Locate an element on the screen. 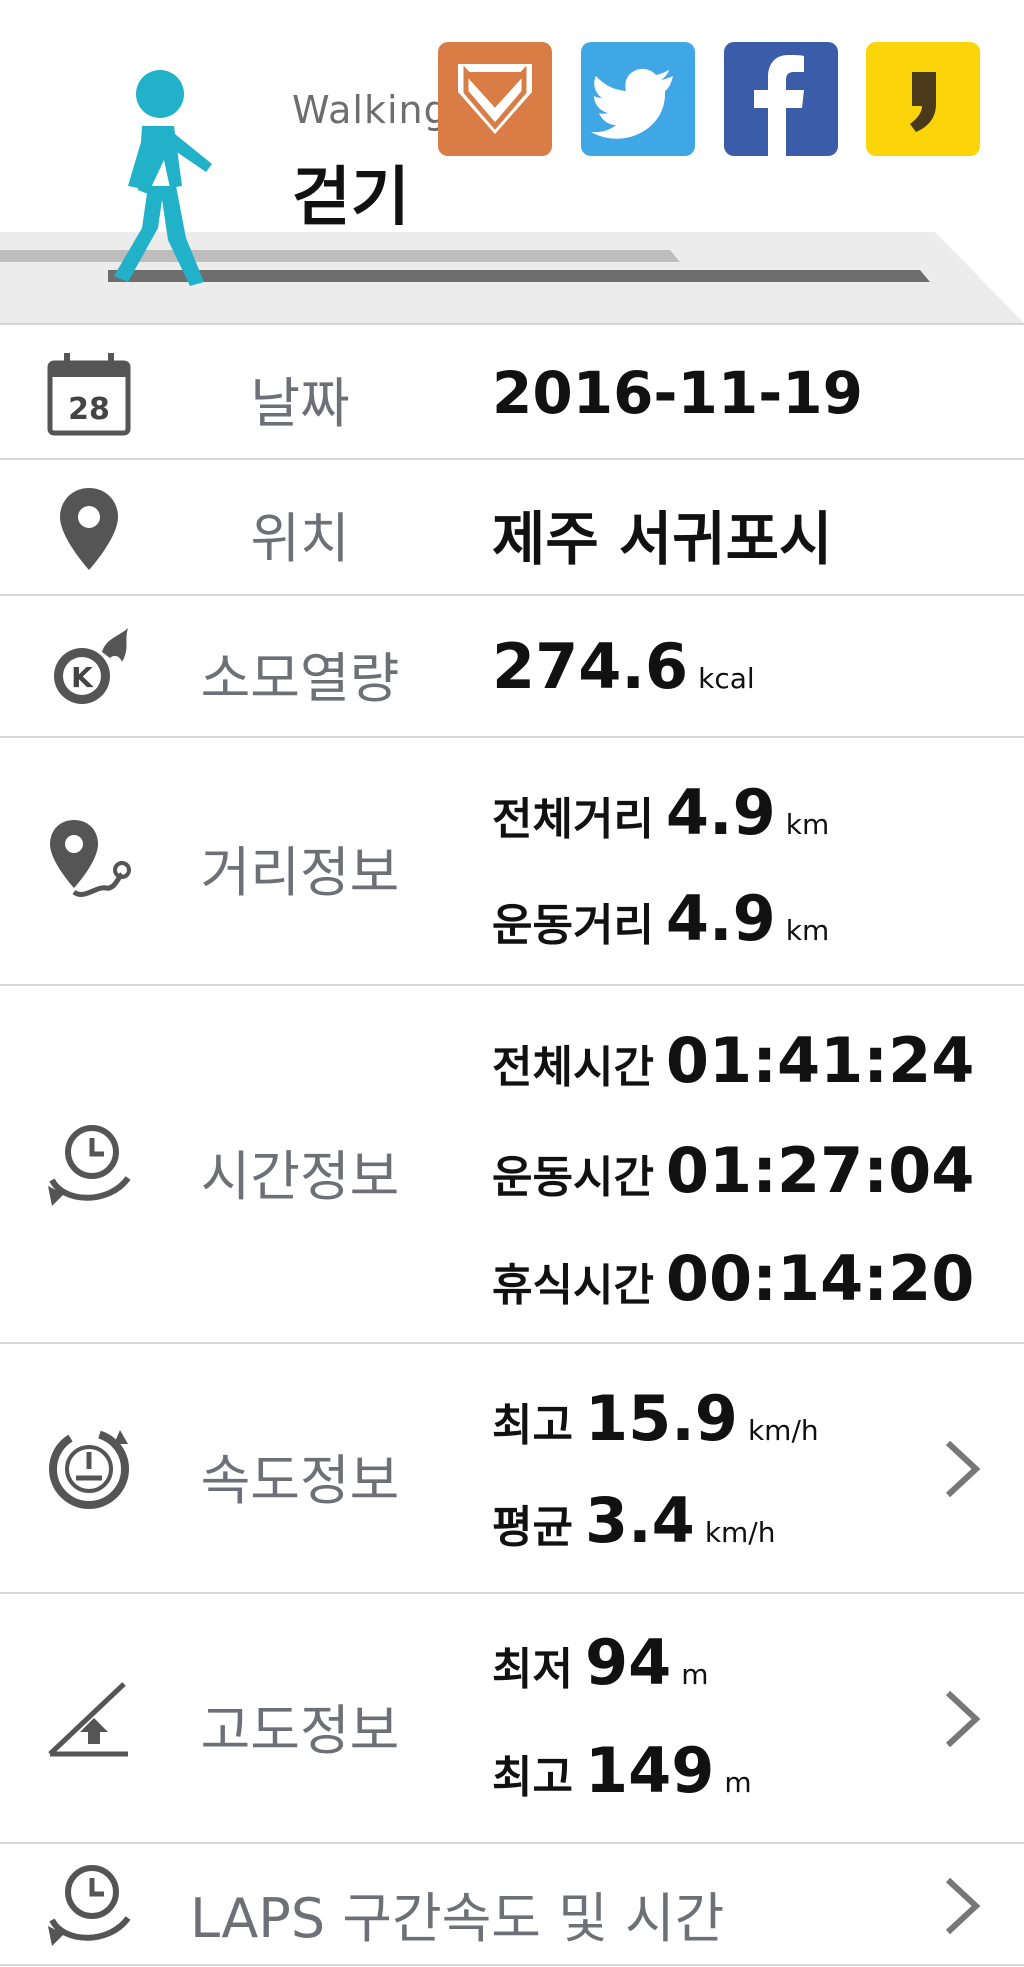 Image resolution: width=1024 pixels, height=1967 pixels. min-altitude-value: 94 is located at coordinates (628, 1662).